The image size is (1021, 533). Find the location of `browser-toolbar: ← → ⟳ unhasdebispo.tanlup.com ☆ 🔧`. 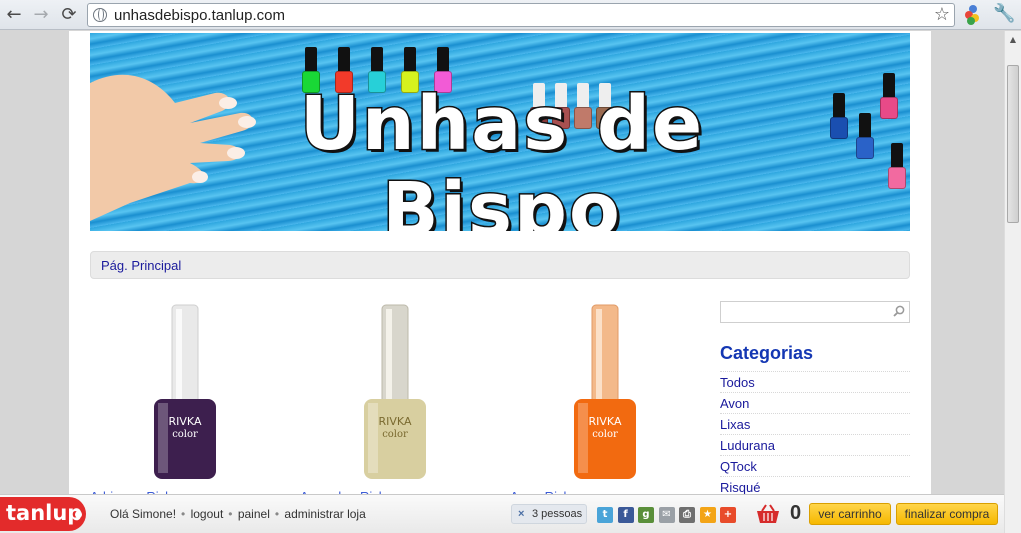

browser-toolbar: ← → ⟳ unhasdebispo.tanlup.com ☆ 🔧 is located at coordinates (510, 15).